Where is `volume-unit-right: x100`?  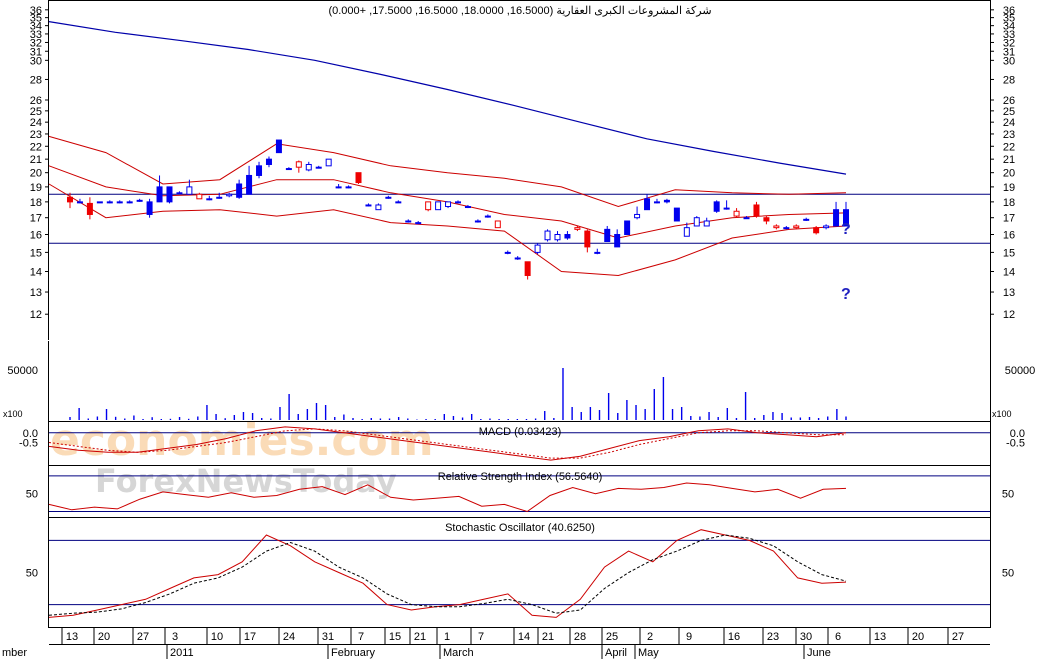 volume-unit-right: x100 is located at coordinates (1002, 414).